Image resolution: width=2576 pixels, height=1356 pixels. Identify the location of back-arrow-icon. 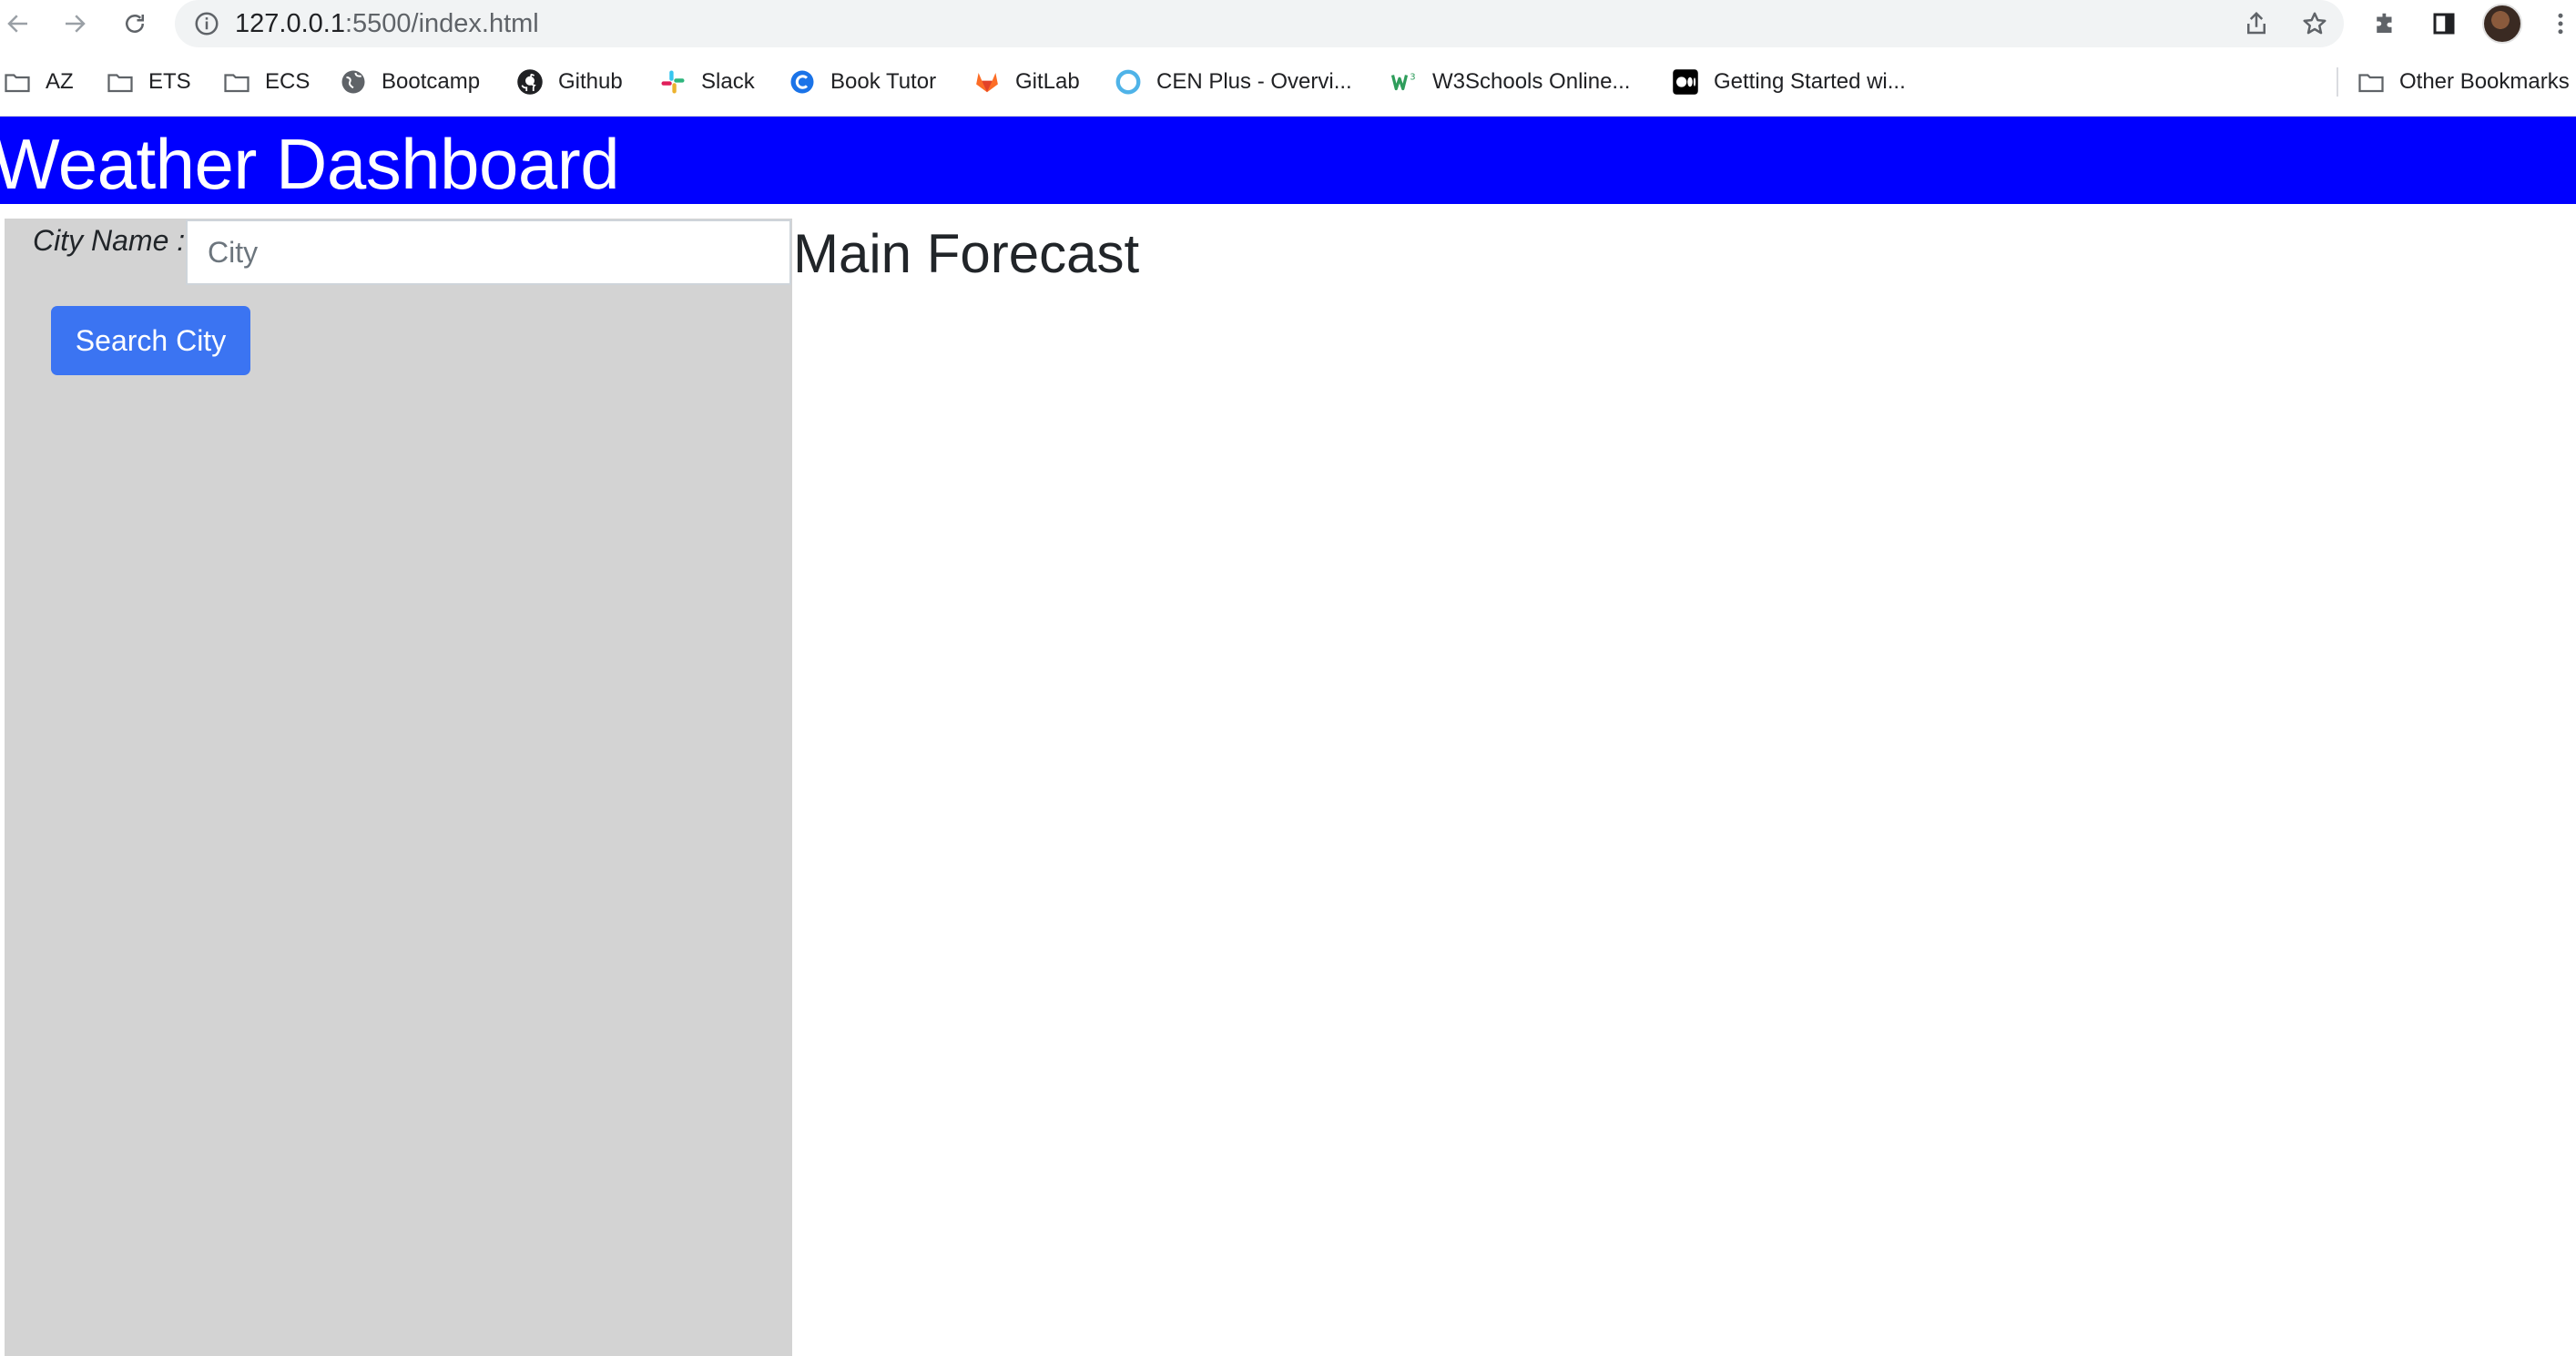
(18, 23).